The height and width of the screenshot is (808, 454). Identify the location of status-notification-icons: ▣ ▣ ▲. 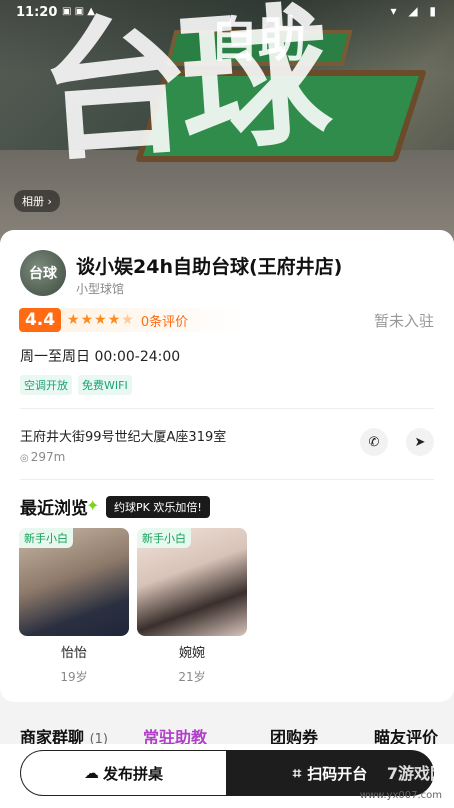
(78, 11).